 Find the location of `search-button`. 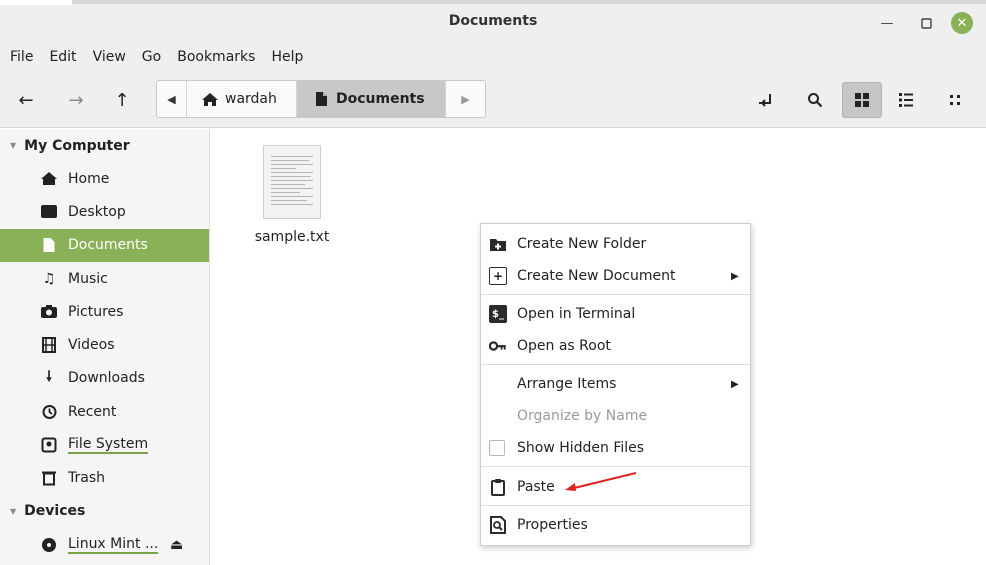

search-button is located at coordinates (815, 100).